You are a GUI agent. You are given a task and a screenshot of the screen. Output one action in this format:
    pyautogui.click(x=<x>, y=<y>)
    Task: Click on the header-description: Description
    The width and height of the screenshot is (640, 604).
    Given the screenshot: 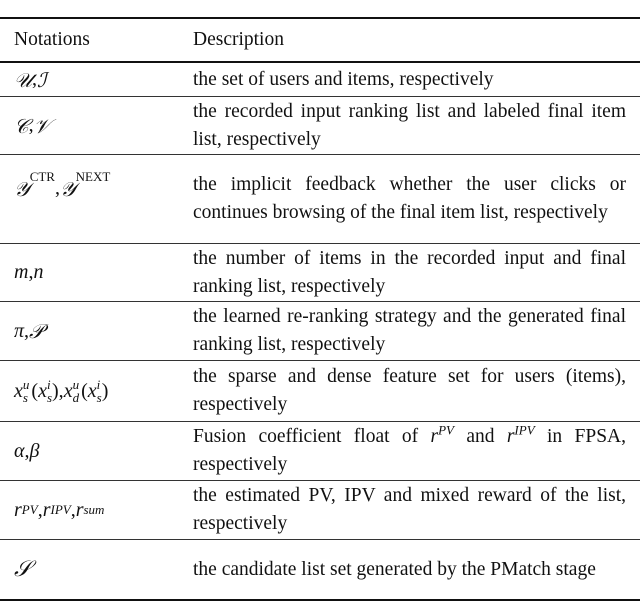 What is the action you would take?
    pyautogui.click(x=238, y=39)
    